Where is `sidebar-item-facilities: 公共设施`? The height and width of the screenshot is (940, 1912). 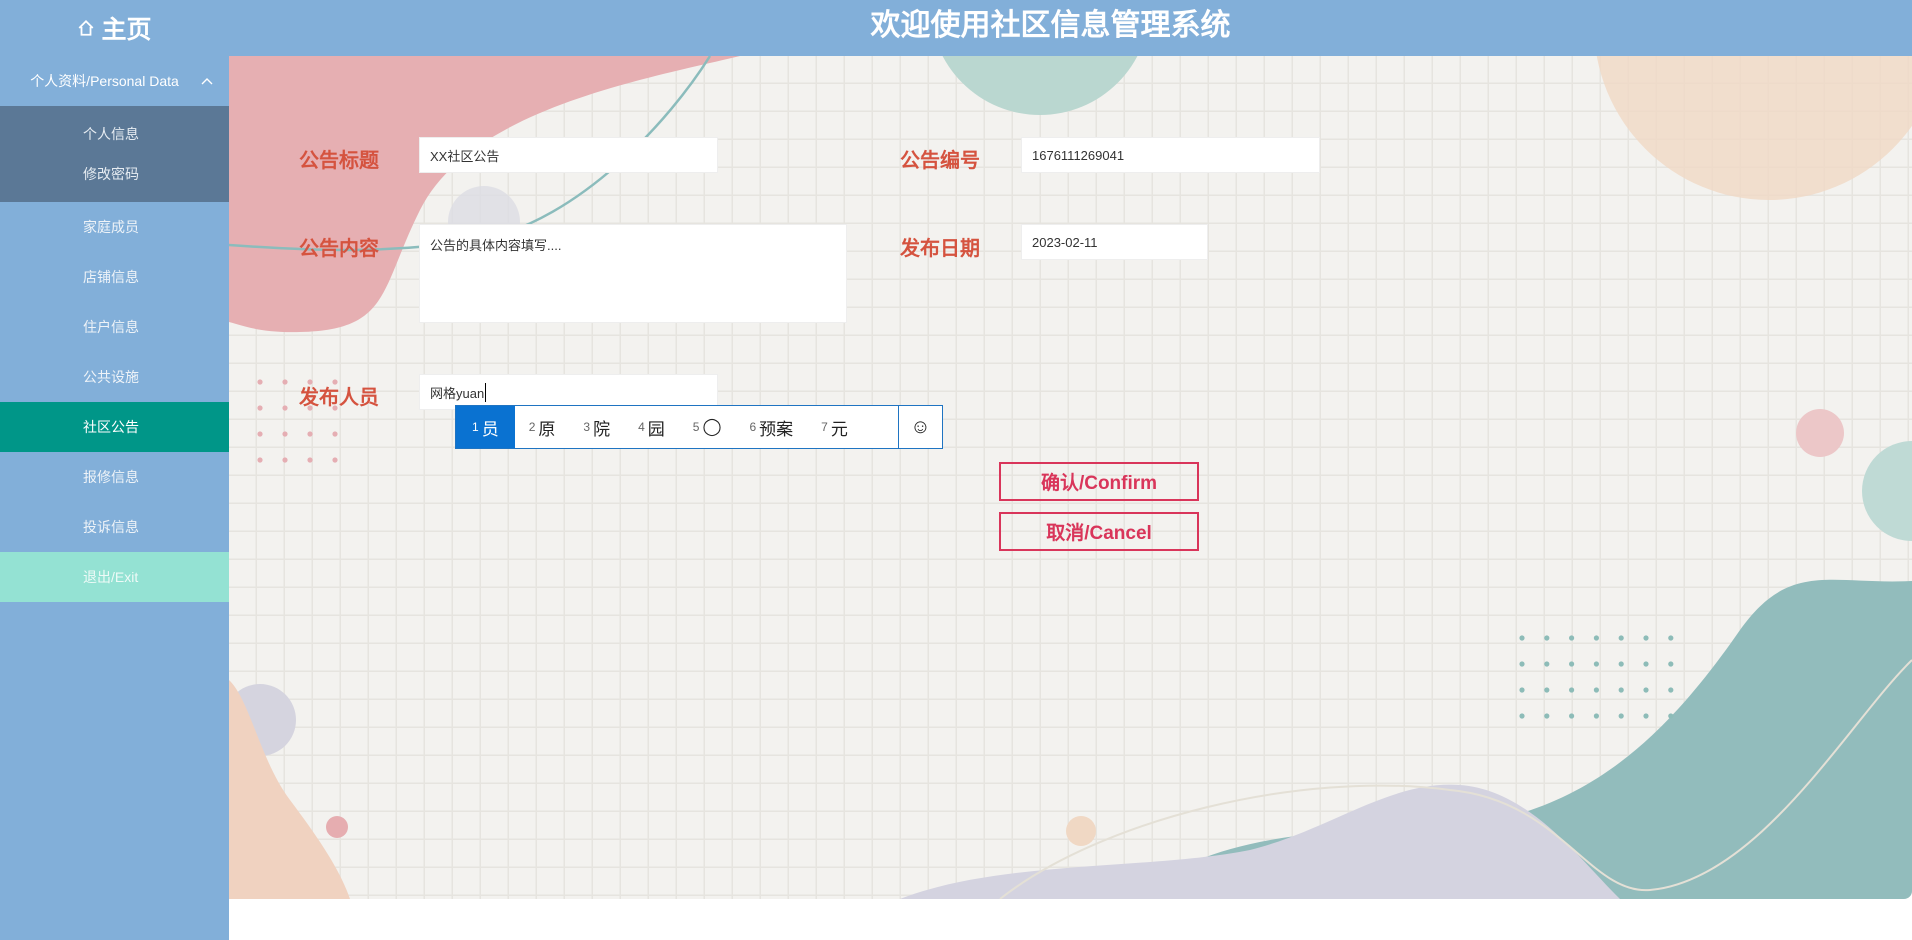 sidebar-item-facilities: 公共设施 is located at coordinates (114, 377).